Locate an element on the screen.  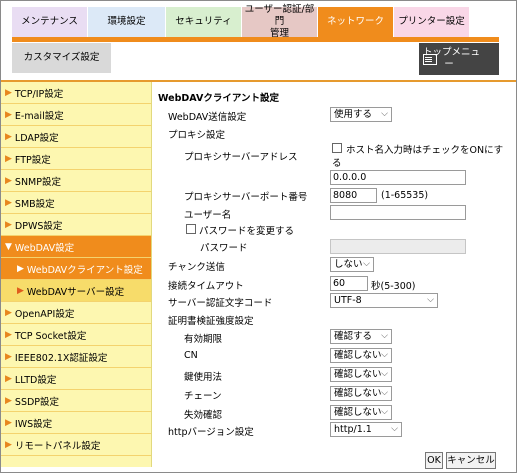
cancel-button: キャンセル is located at coordinates (471, 460).